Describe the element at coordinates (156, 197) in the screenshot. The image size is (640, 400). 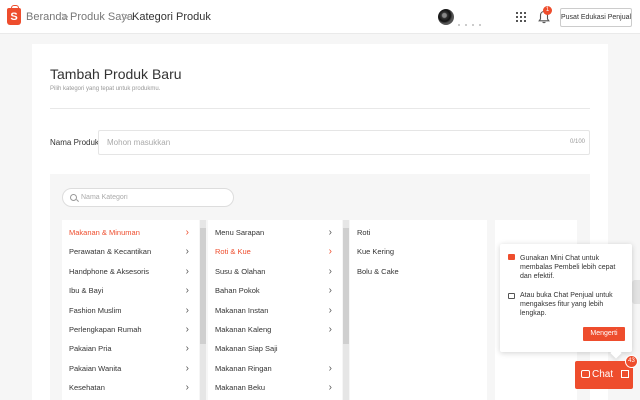
I see `category-search-input` at that location.